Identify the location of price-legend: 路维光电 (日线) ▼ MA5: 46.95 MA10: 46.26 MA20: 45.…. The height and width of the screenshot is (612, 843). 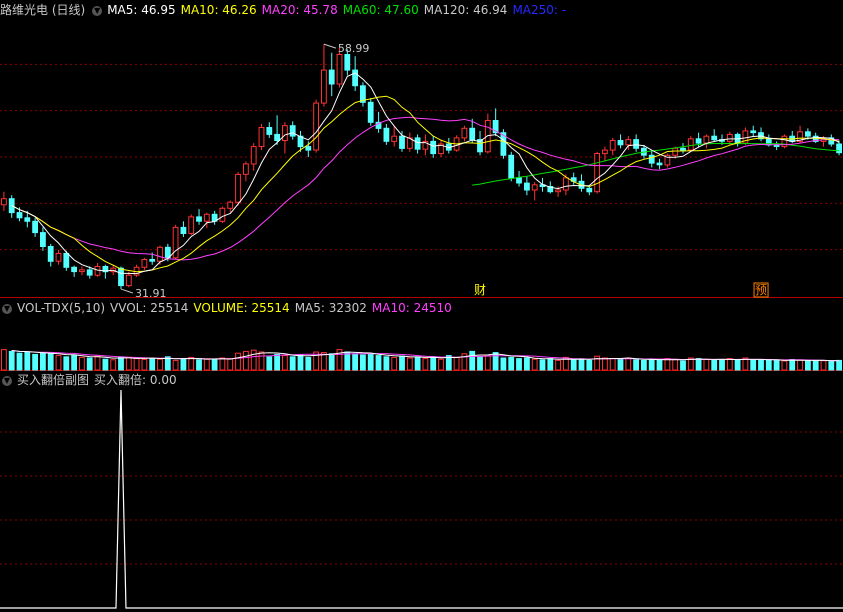
(288, 10).